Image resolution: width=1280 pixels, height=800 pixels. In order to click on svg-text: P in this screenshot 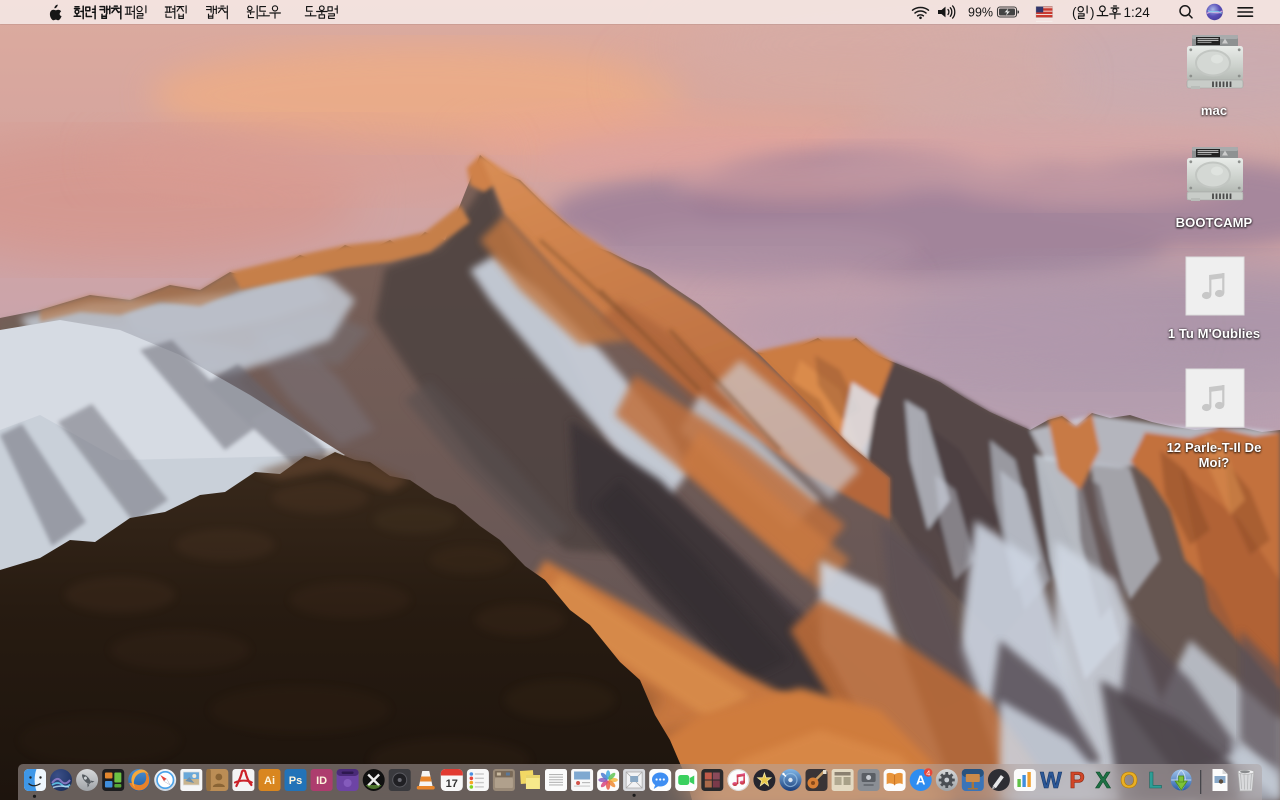, I will do `click(1076, 780)`.